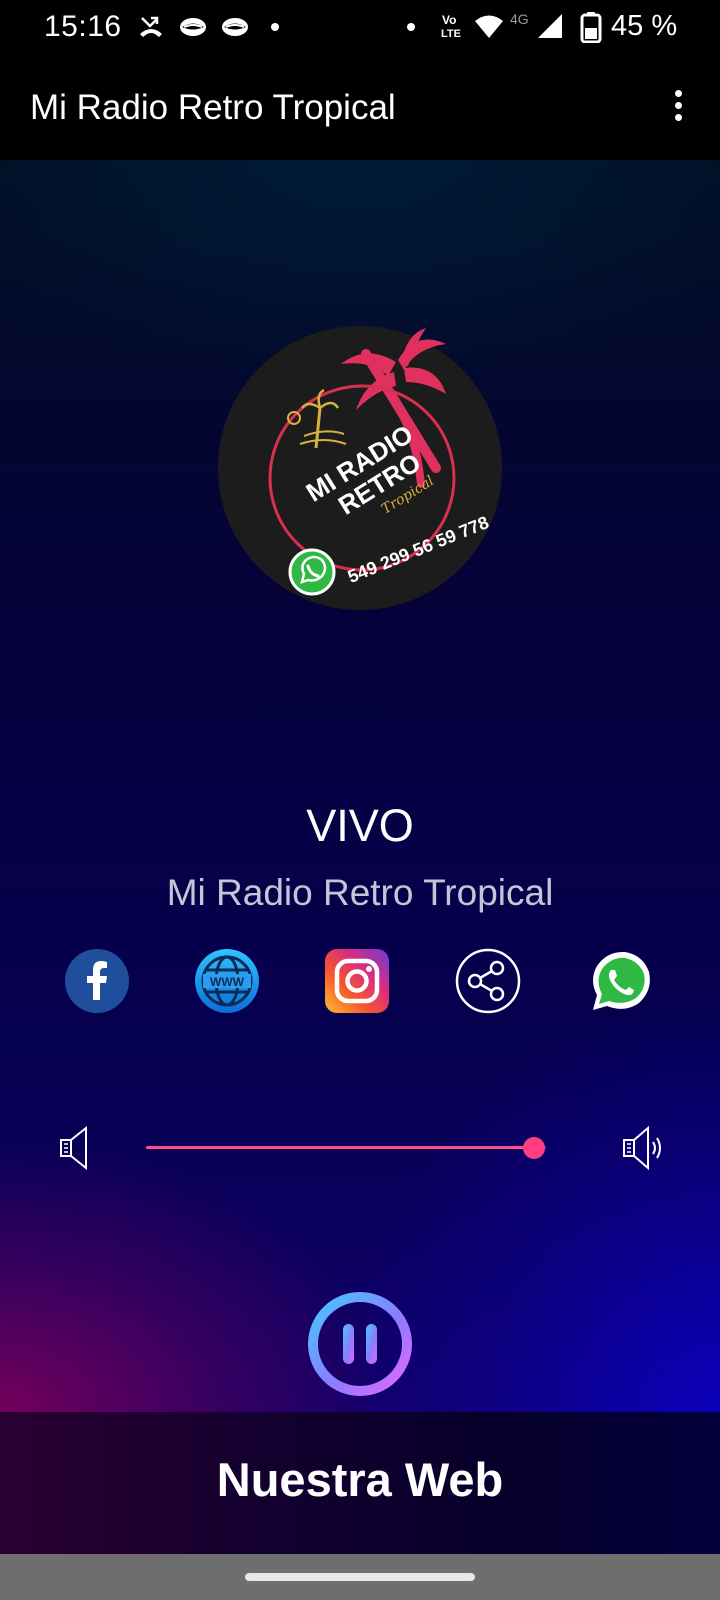 The height and width of the screenshot is (1600, 720). I want to click on navigation-bar, so click(360, 1577).